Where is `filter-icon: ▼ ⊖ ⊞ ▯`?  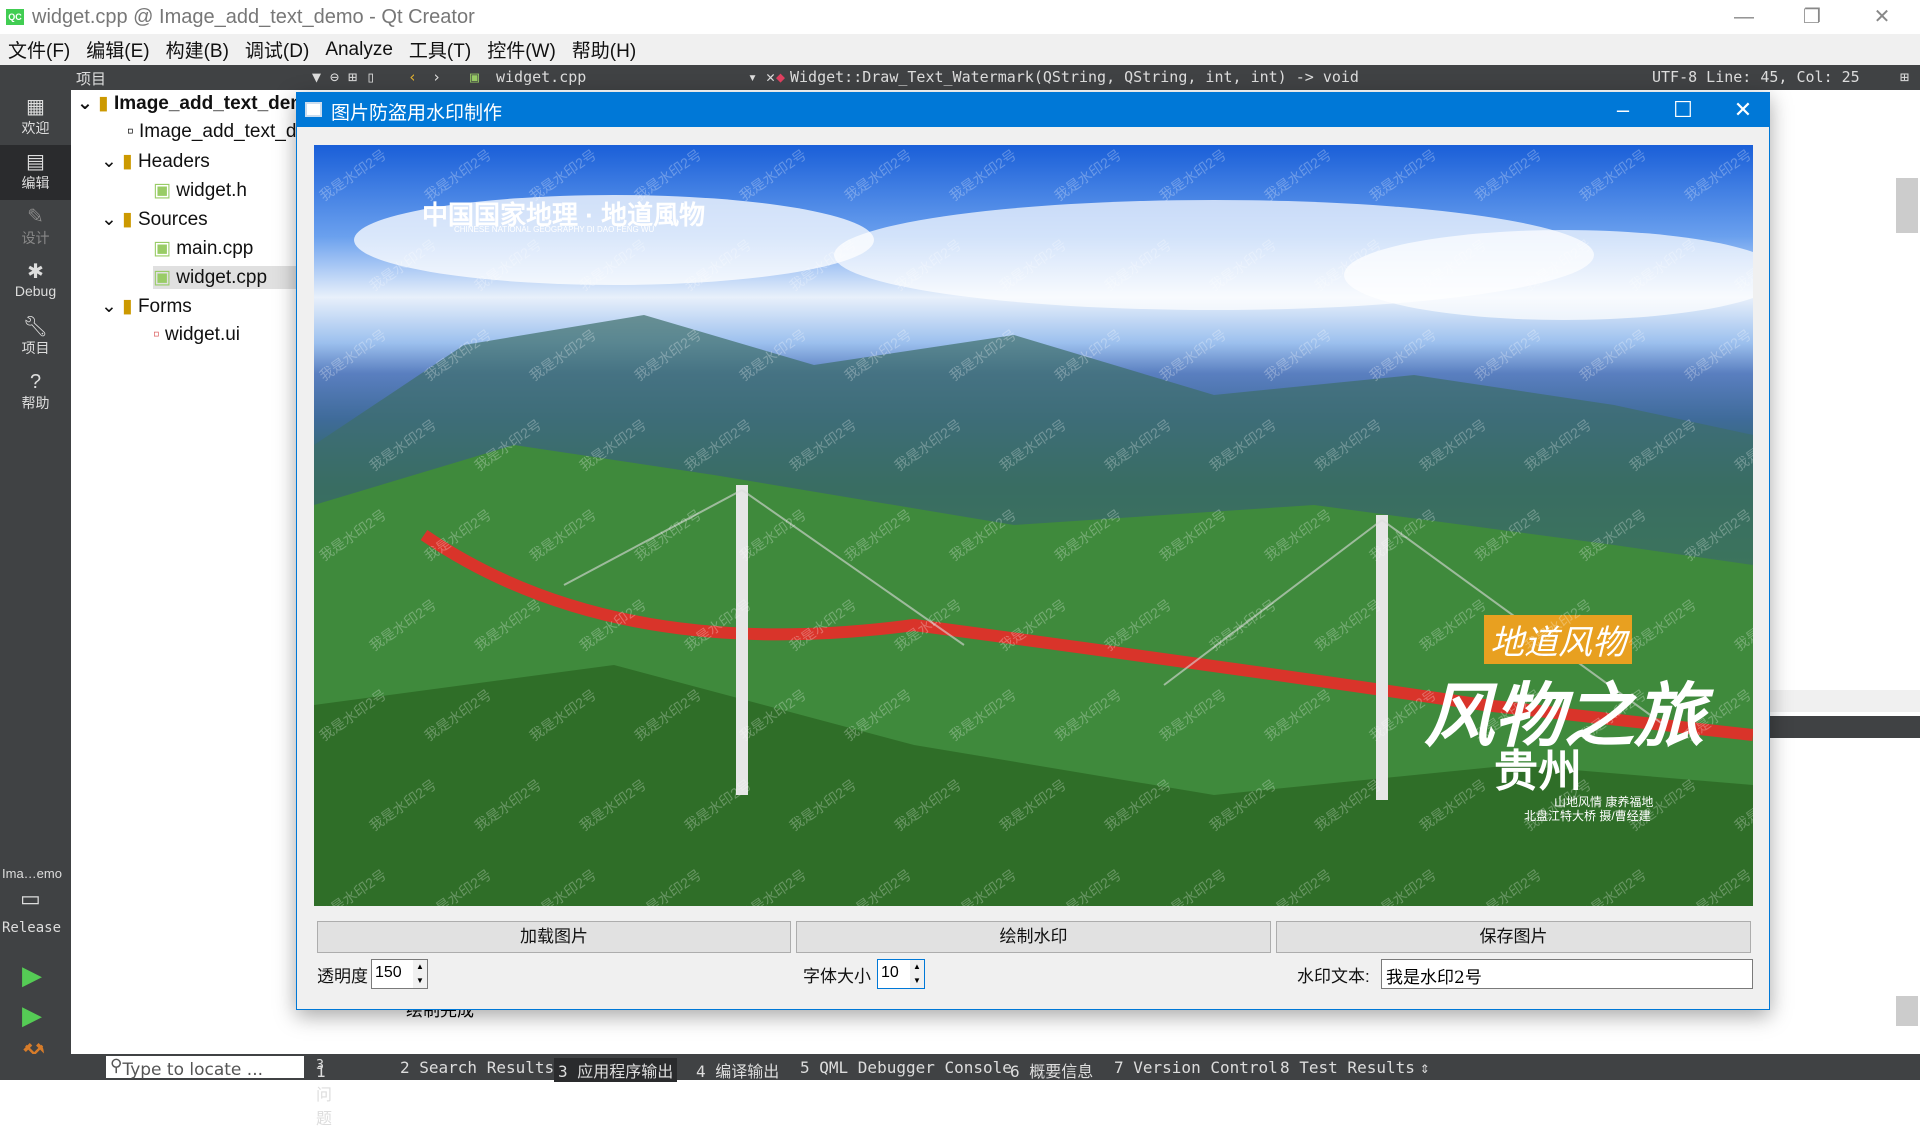
filter-icon: ▼ ⊖ ⊞ ▯ is located at coordinates (343, 77).